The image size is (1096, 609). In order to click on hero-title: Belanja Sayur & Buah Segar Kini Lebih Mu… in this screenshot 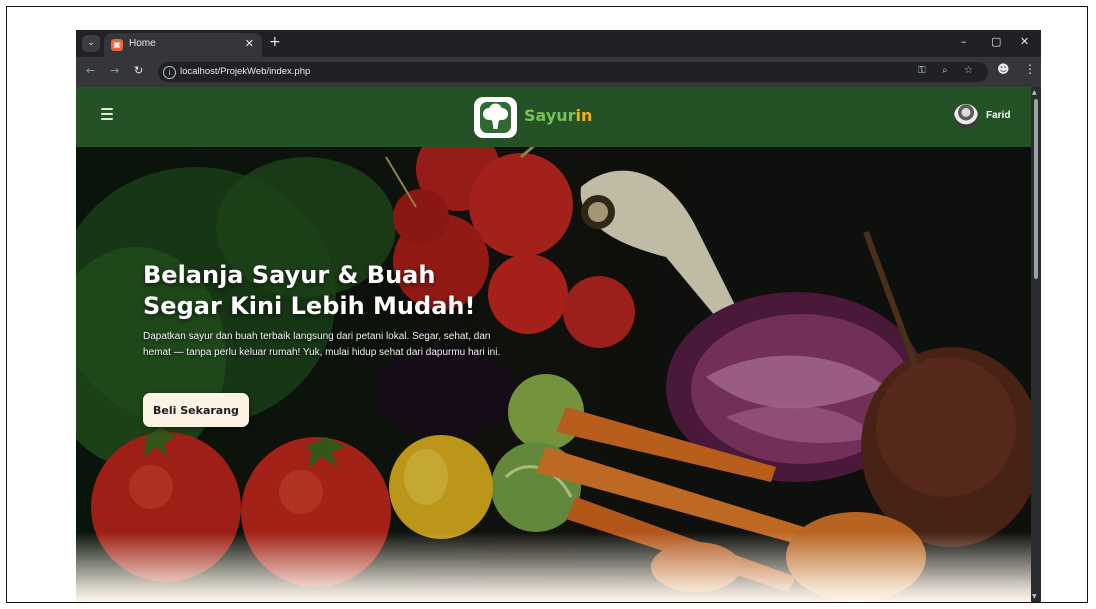, I will do `click(353, 291)`.